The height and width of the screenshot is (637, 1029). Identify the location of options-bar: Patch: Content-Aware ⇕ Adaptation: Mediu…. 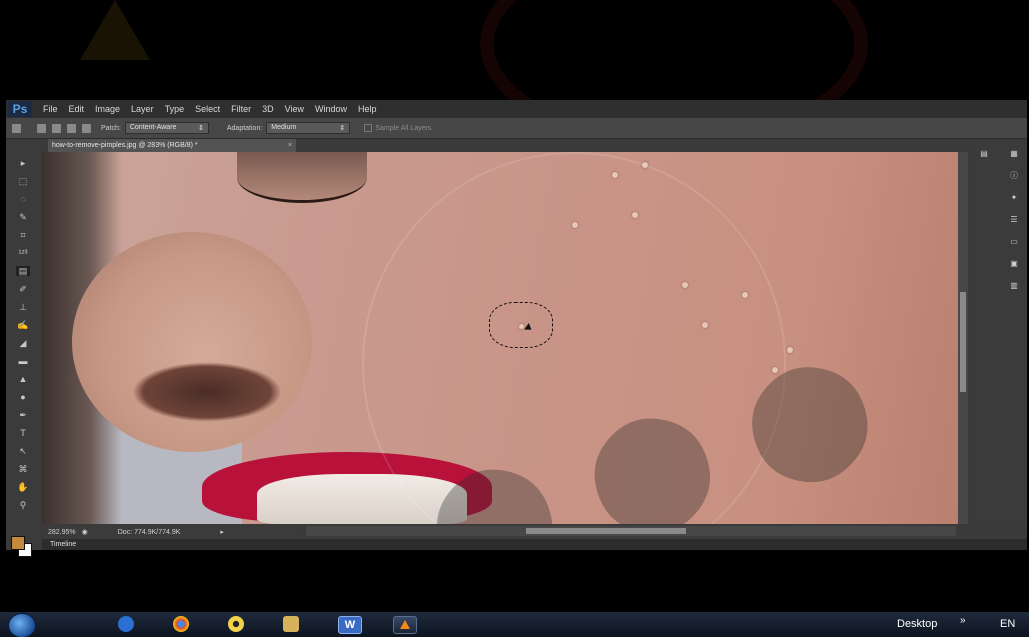
(516, 128).